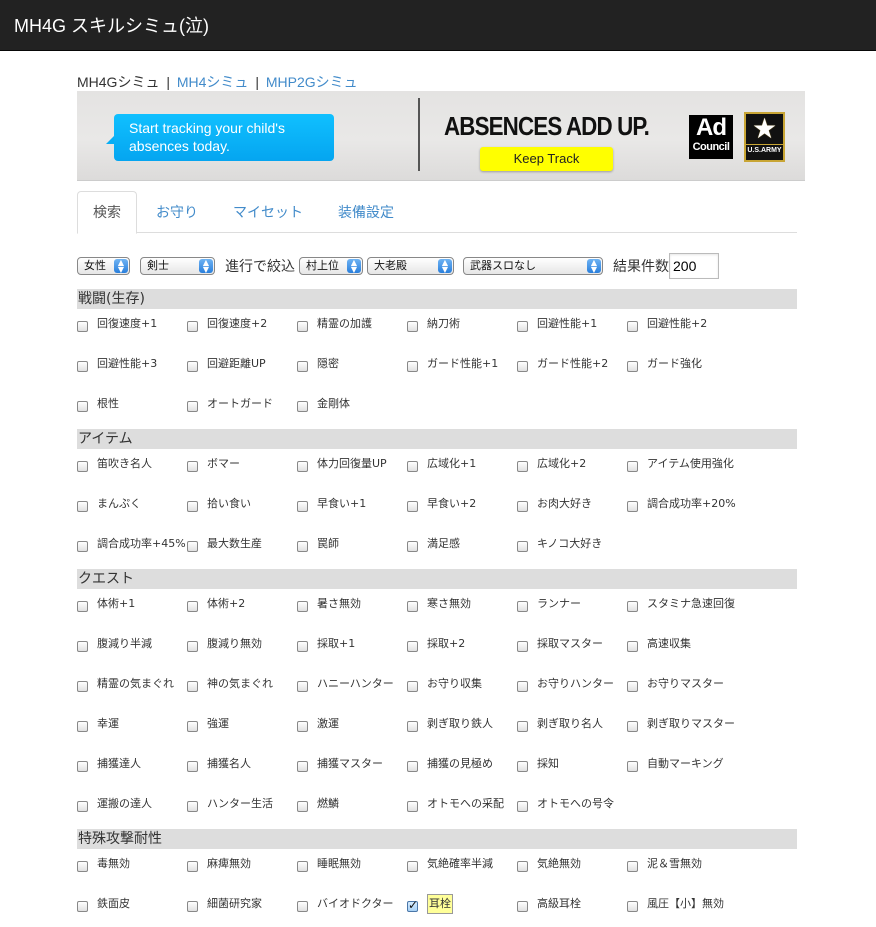 The width and height of the screenshot is (876, 927). I want to click on skill-option: オトモへの采配, so click(455, 804).